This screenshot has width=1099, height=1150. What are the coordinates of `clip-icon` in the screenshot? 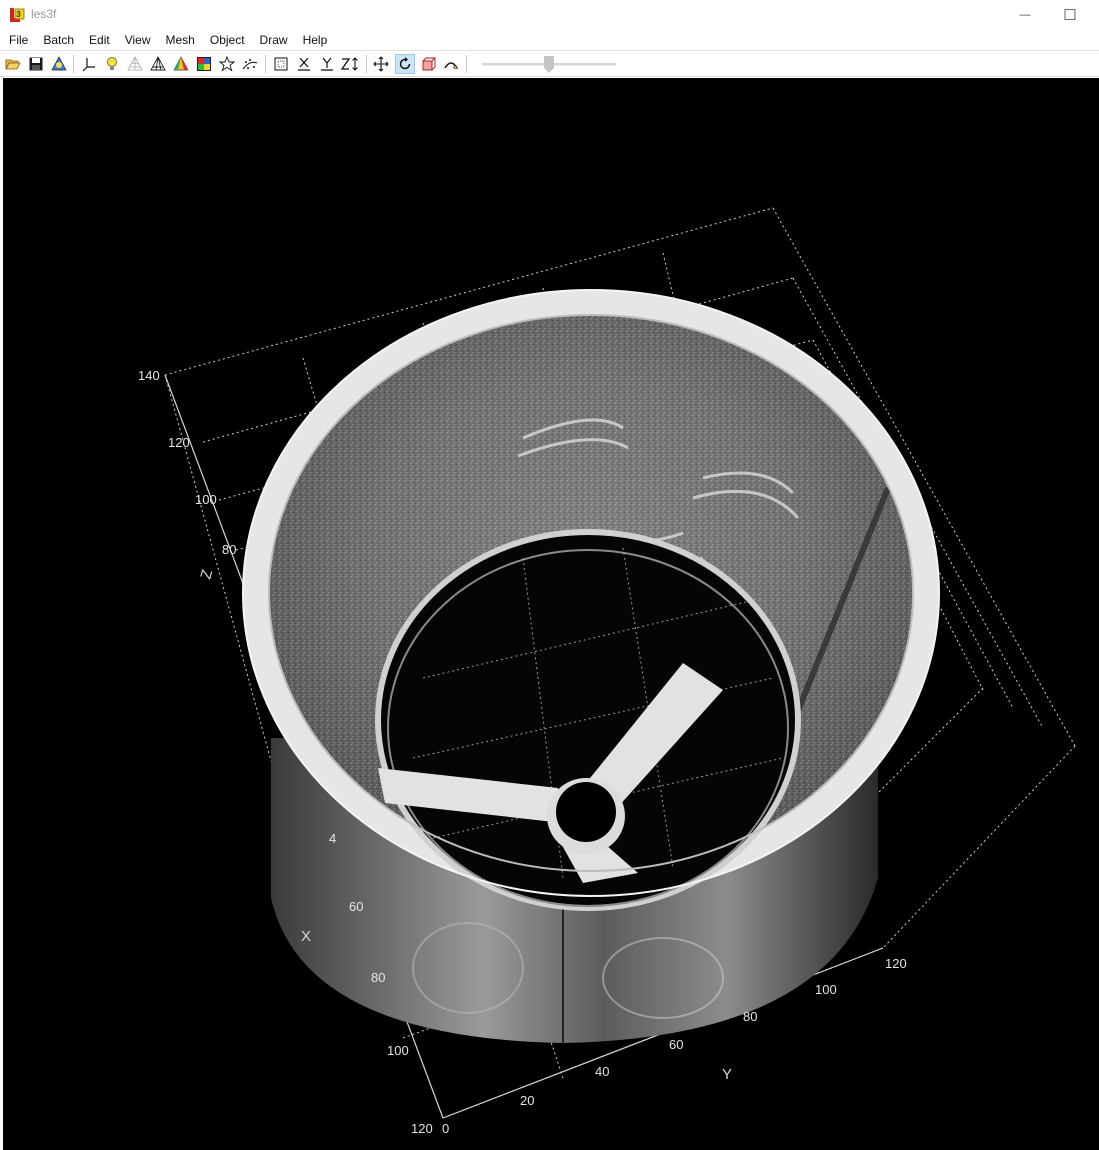 It's located at (429, 64).